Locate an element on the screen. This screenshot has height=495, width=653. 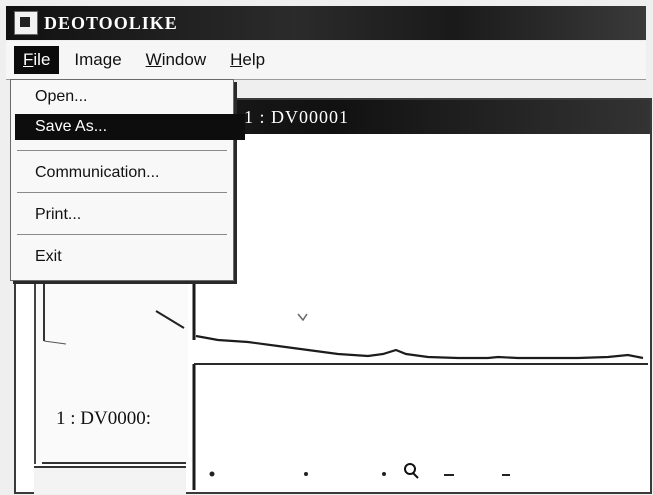
menubar: File Image Window Help is located at coordinates (326, 60).